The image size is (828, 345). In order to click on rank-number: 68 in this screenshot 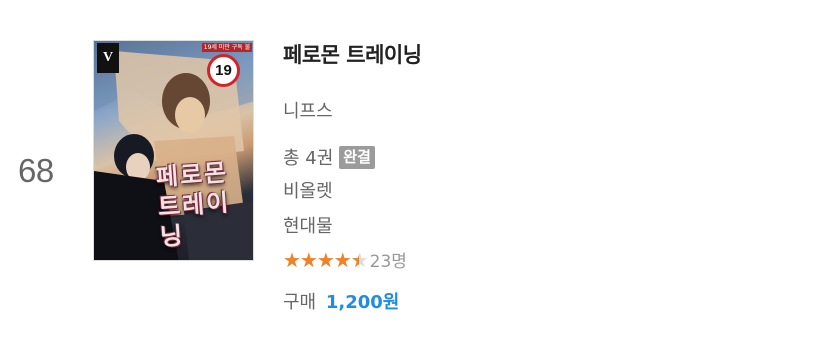, I will do `click(36, 170)`.